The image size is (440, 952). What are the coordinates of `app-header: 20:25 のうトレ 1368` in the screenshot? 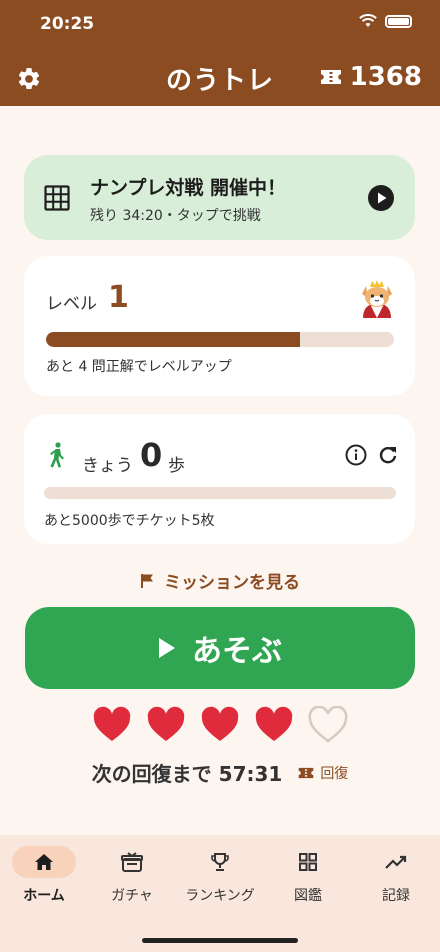 It's located at (220, 53).